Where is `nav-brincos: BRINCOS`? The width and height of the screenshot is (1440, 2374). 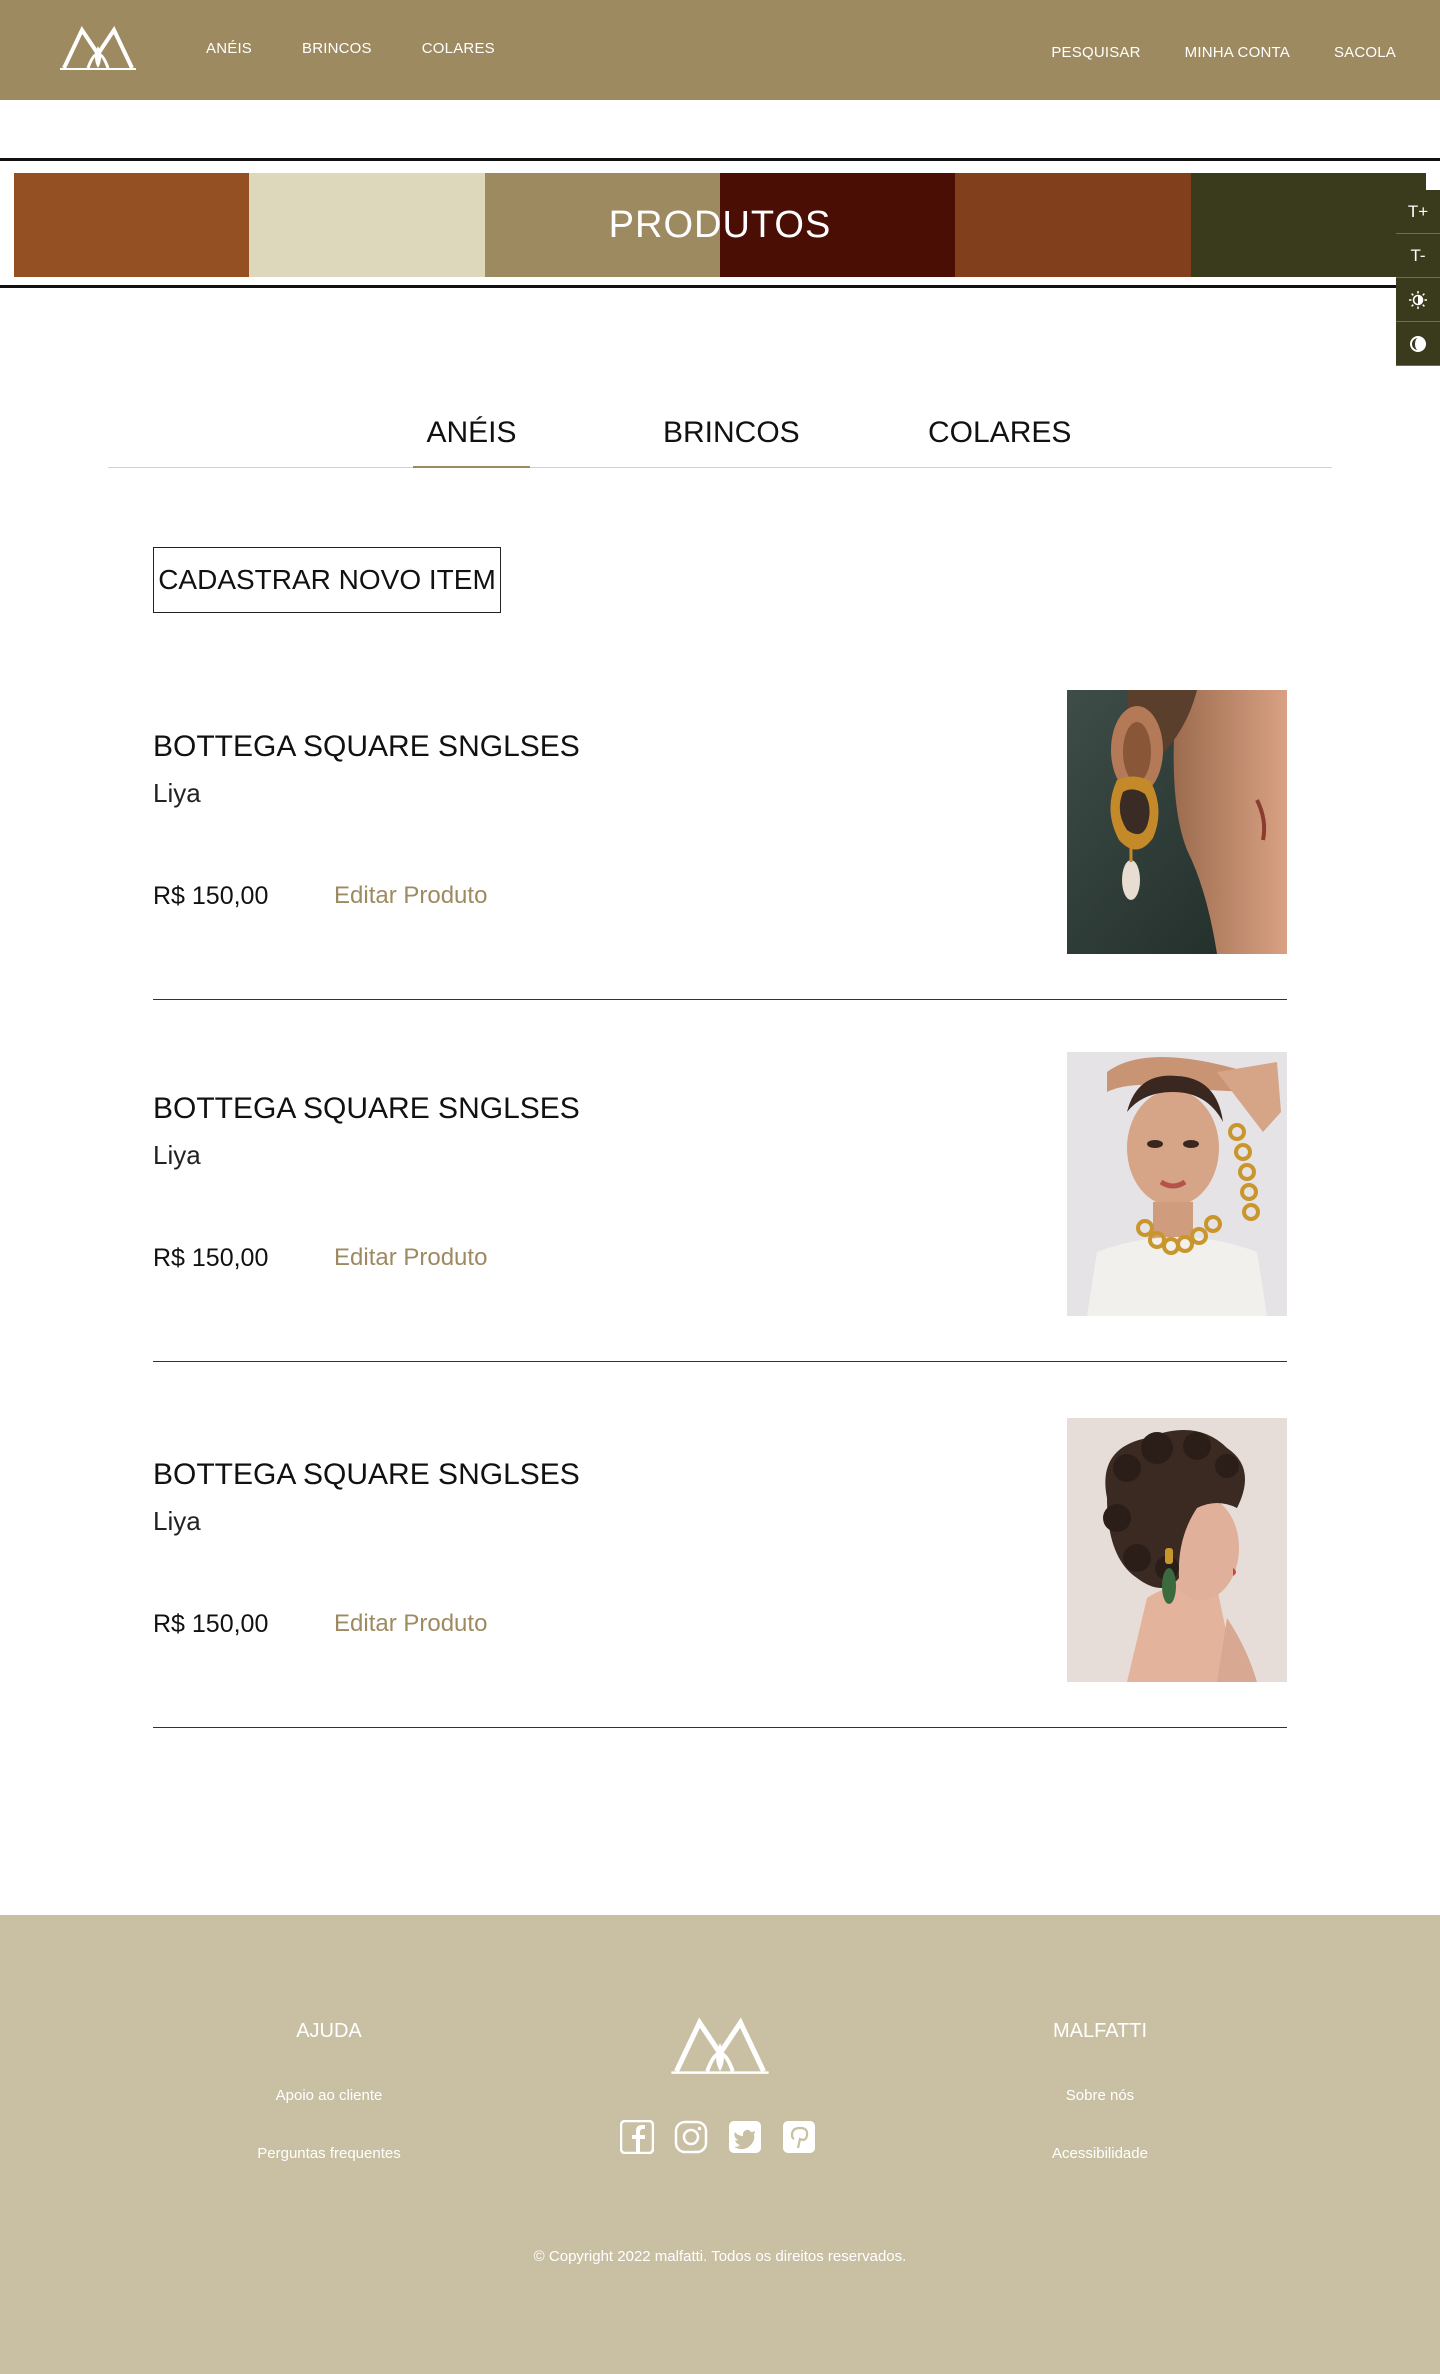
nav-brincos: BRINCOS is located at coordinates (337, 48).